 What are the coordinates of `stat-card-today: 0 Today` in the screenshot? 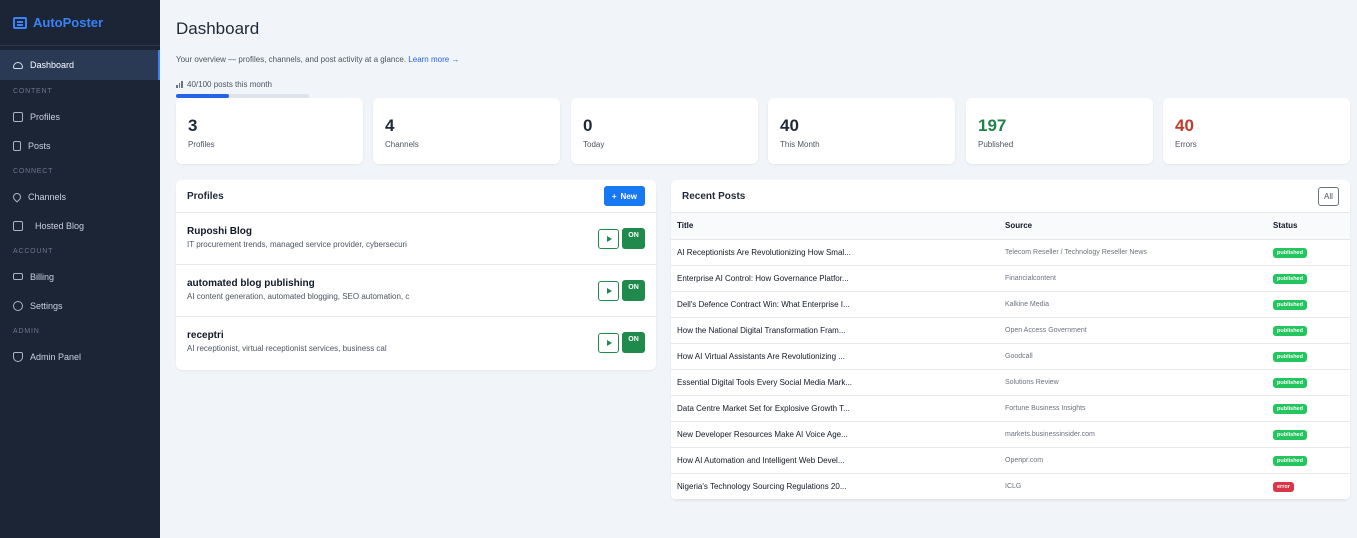 It's located at (664, 131).